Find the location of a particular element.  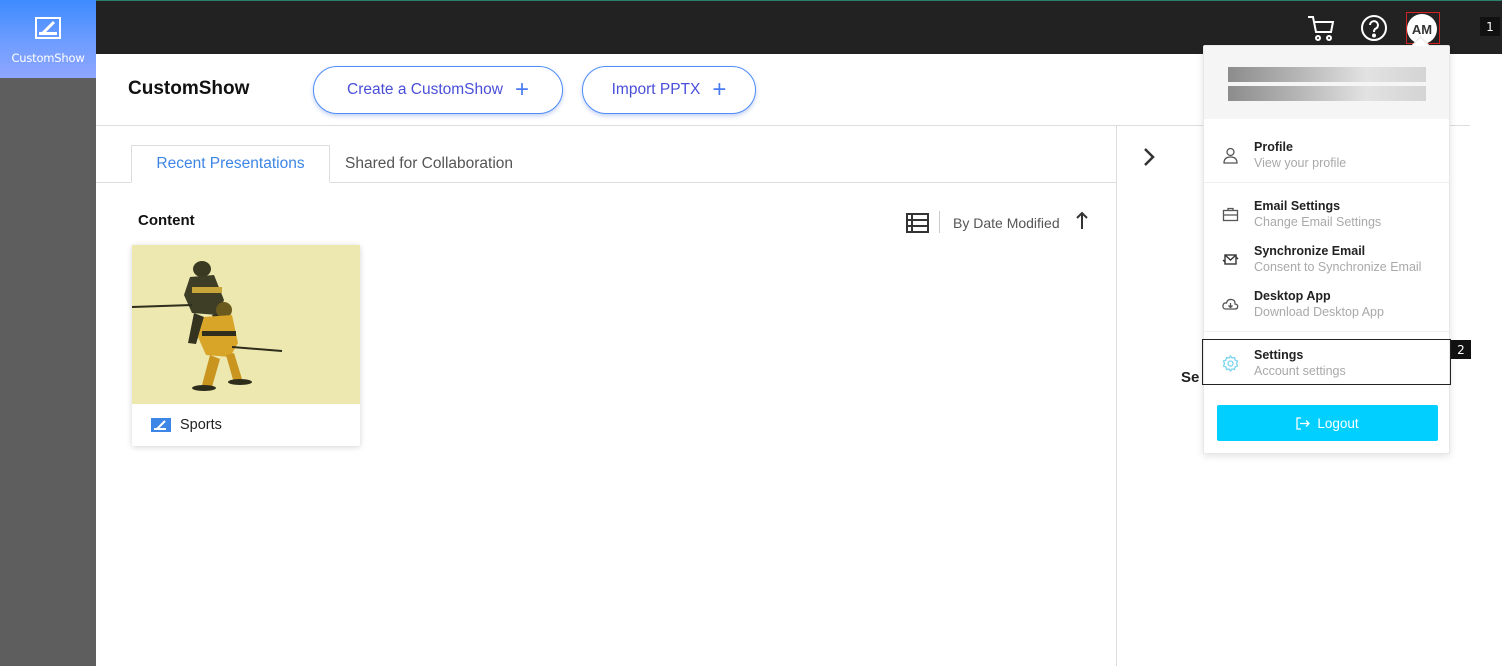

redacted-user-email is located at coordinates (1327, 93).